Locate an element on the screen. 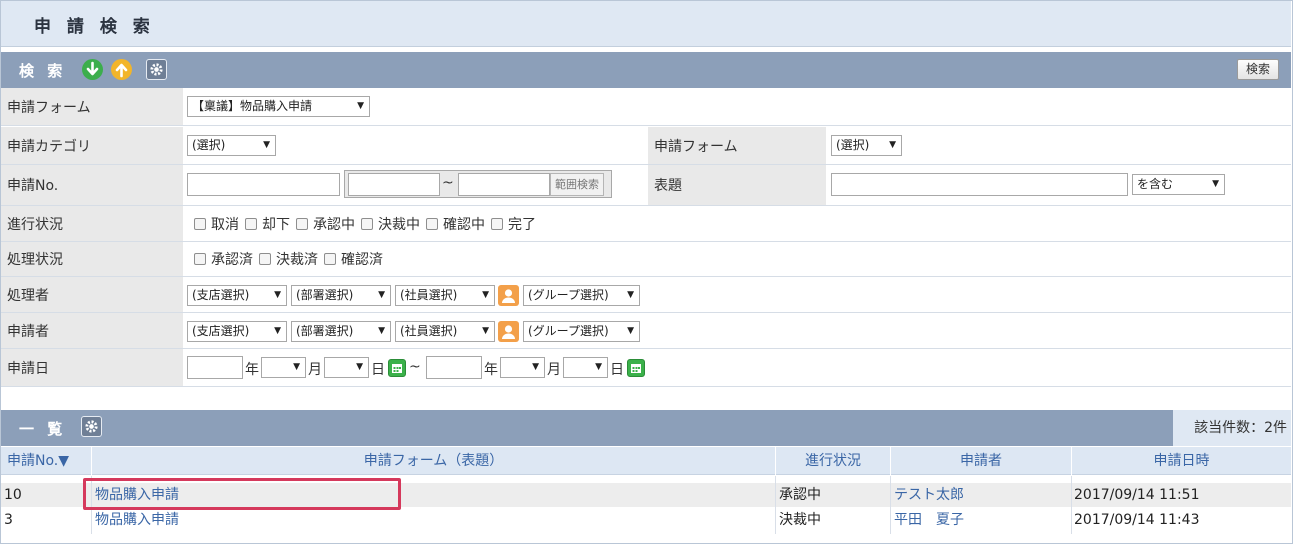 This screenshot has height=544, width=1293. row-status: 承認中 is located at coordinates (800, 495).